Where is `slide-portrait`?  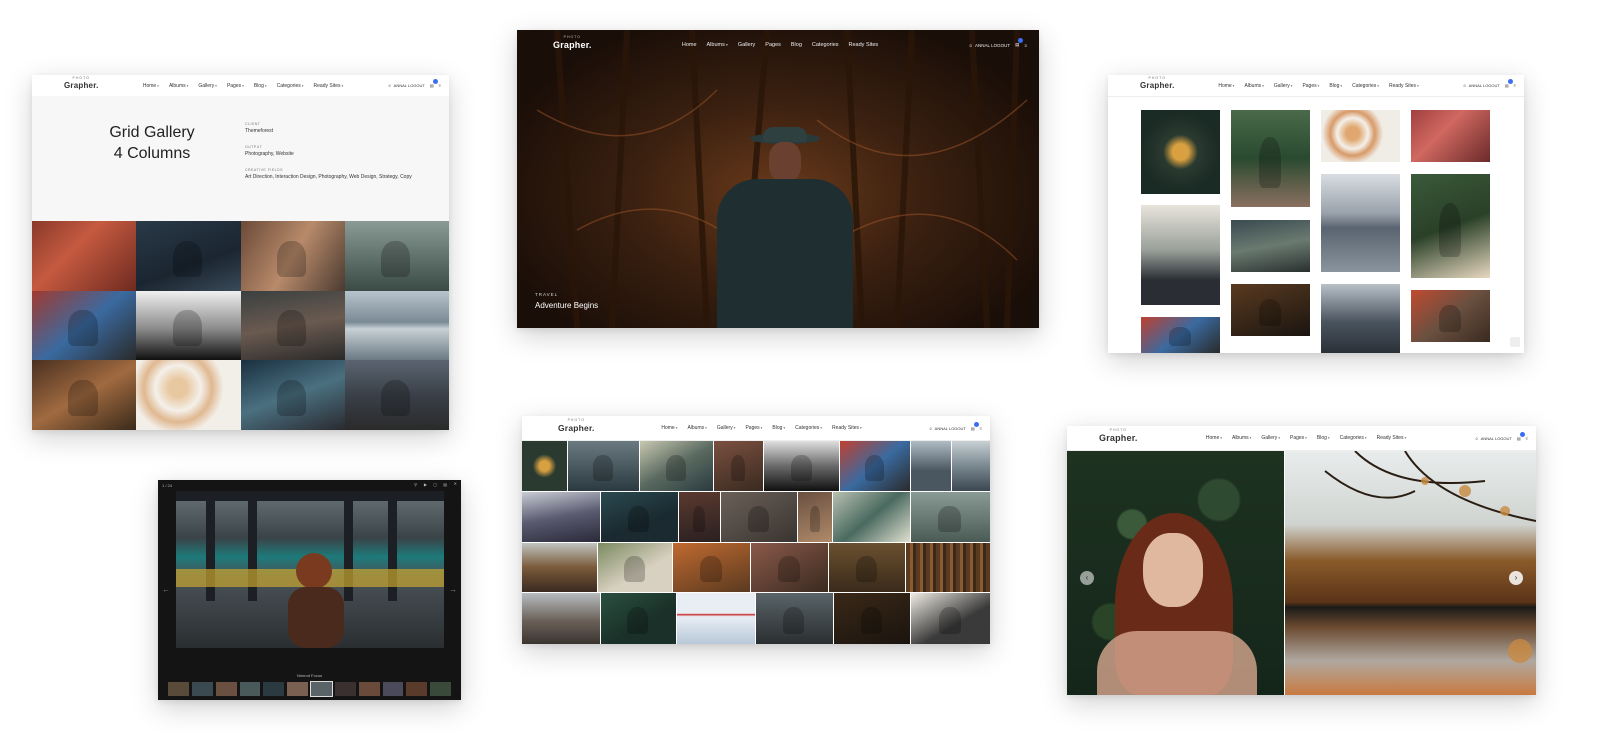 slide-portrait is located at coordinates (1175, 573).